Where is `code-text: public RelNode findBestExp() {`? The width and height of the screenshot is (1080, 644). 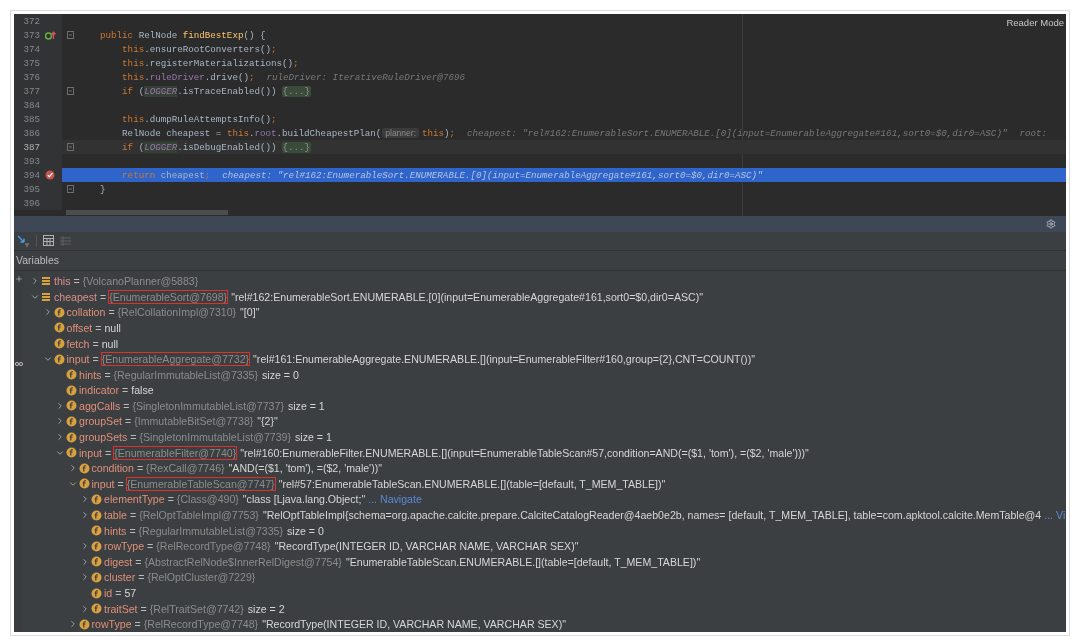
code-text: public RelNode findBestExp() { is located at coordinates (182, 35).